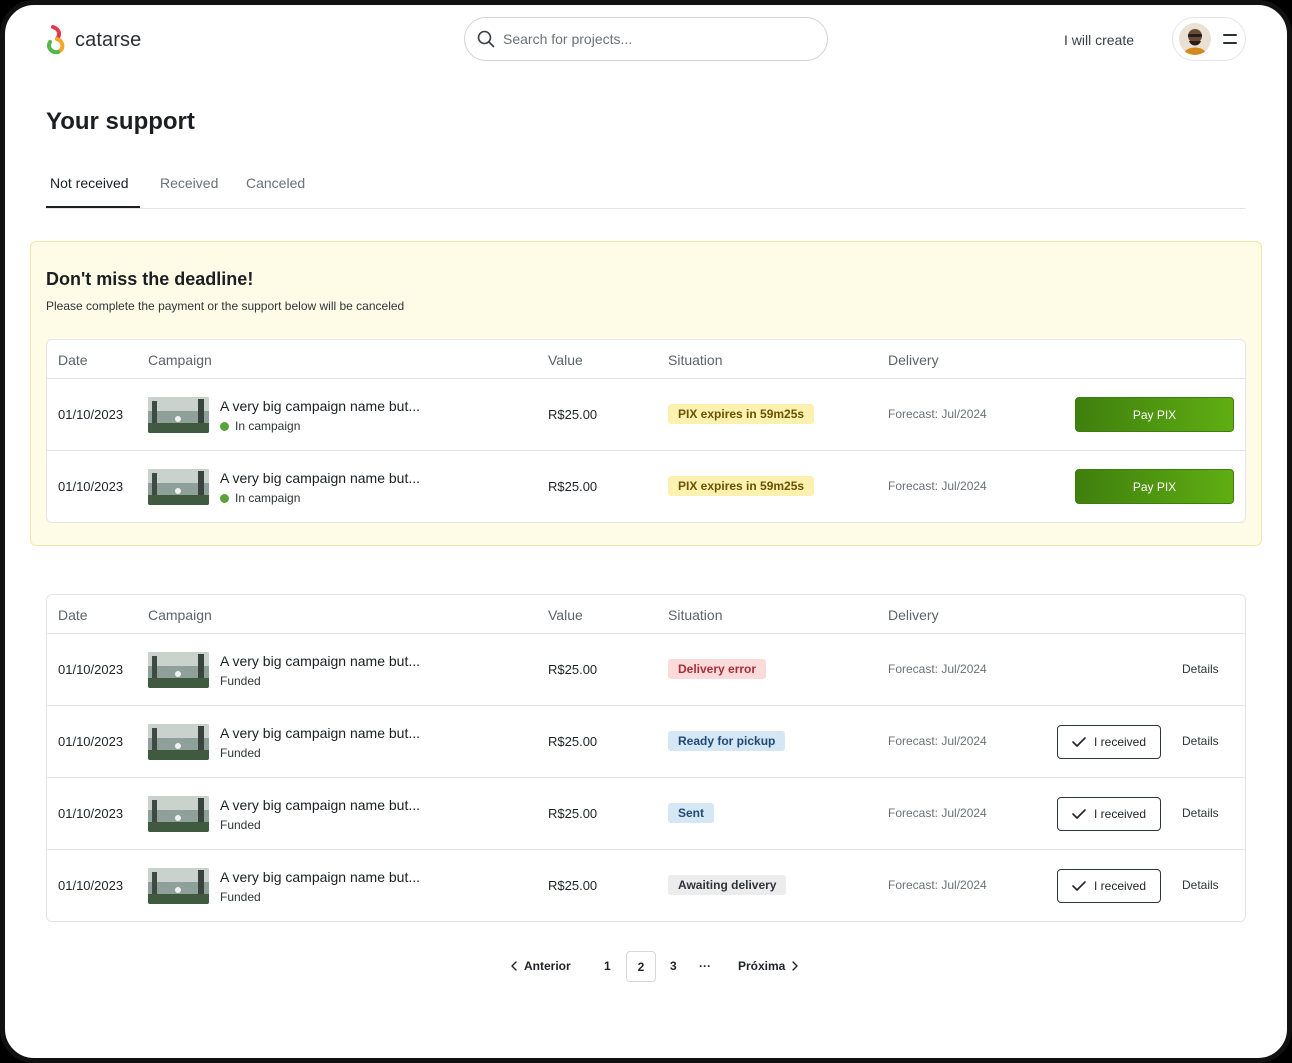  I want to click on search-bar, so click(646, 39).